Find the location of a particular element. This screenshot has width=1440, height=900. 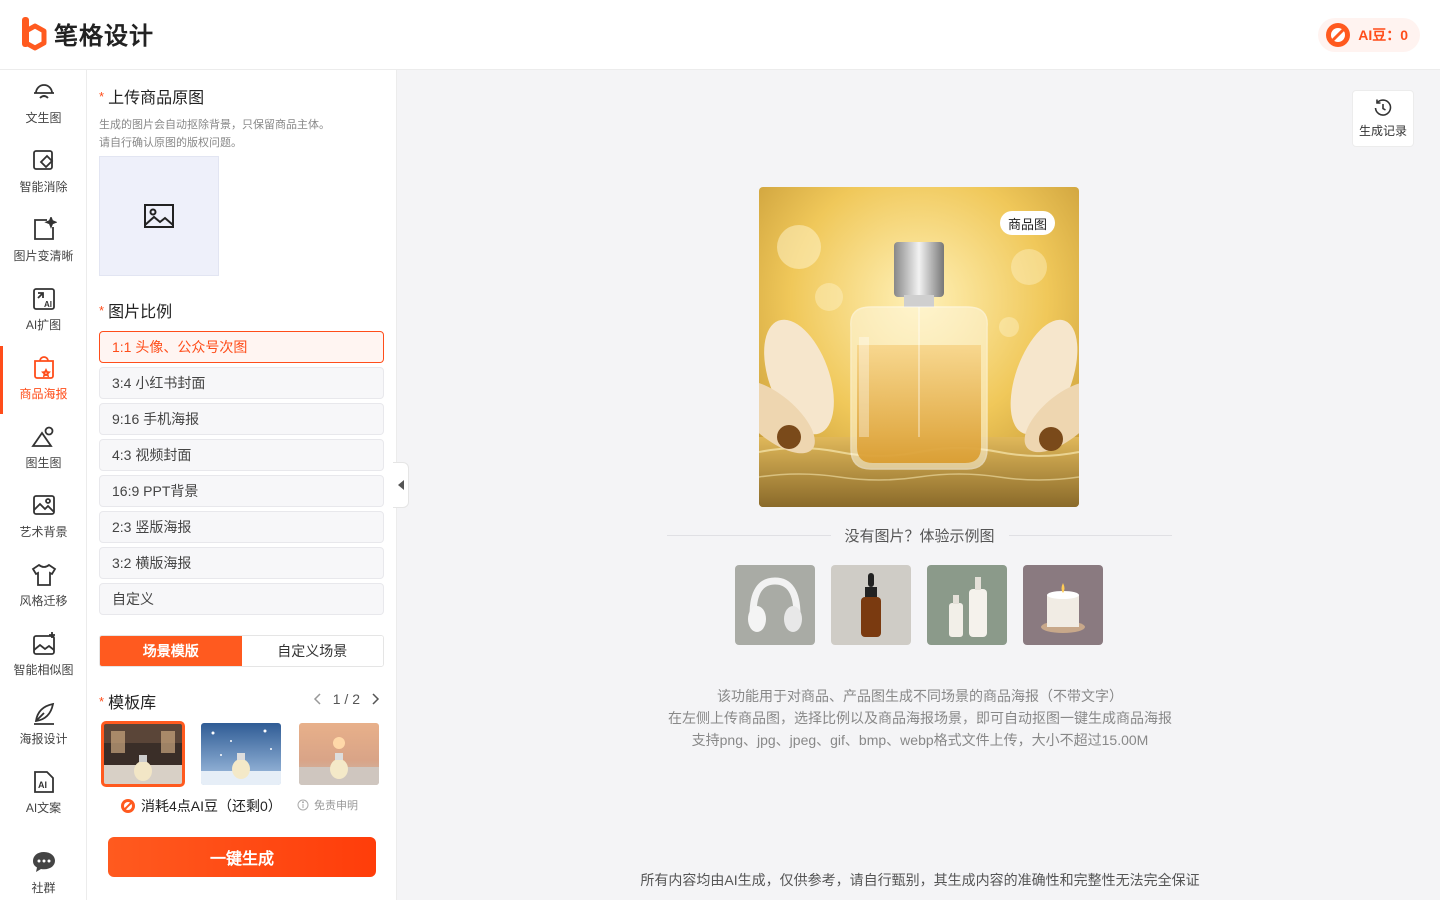

nav-item-product-poster: 商品海报 is located at coordinates (43, 380).